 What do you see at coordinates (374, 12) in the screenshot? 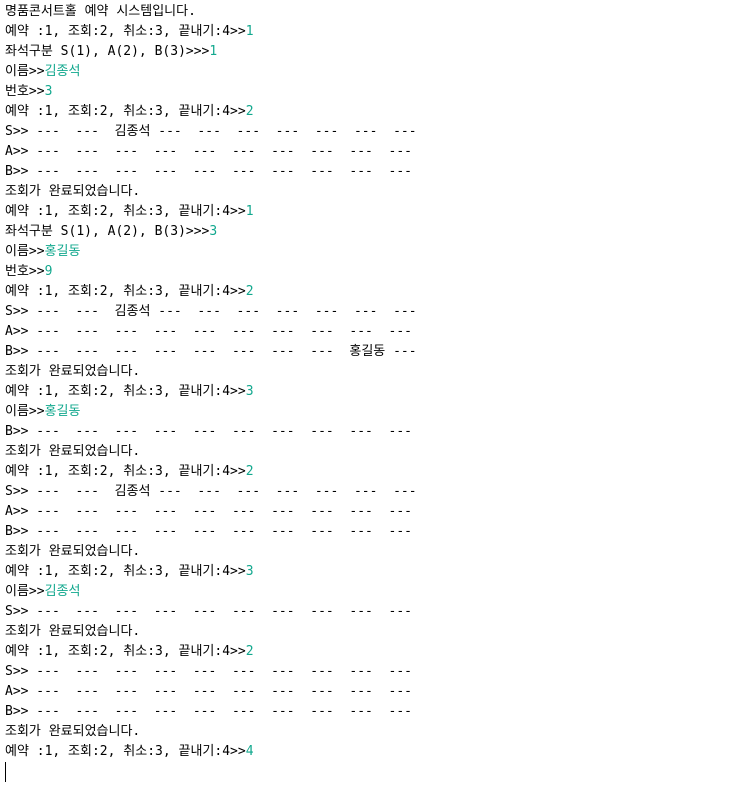
I see `console-line: 명품콘서트홀 예약 시스템입니다.` at bounding box center [374, 12].